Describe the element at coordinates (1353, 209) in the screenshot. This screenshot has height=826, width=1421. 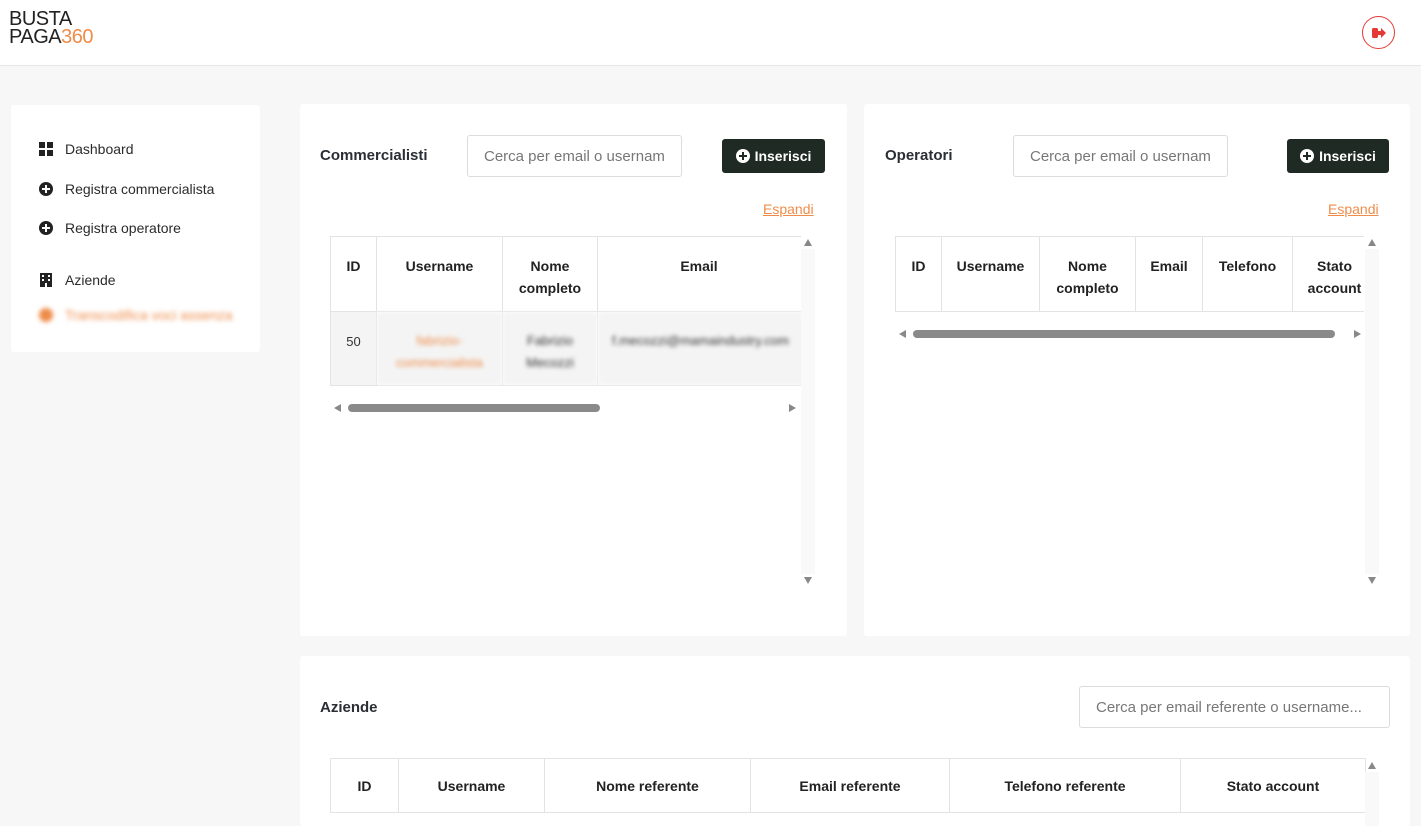
I see `operatori-expand-link: Espandi` at that location.